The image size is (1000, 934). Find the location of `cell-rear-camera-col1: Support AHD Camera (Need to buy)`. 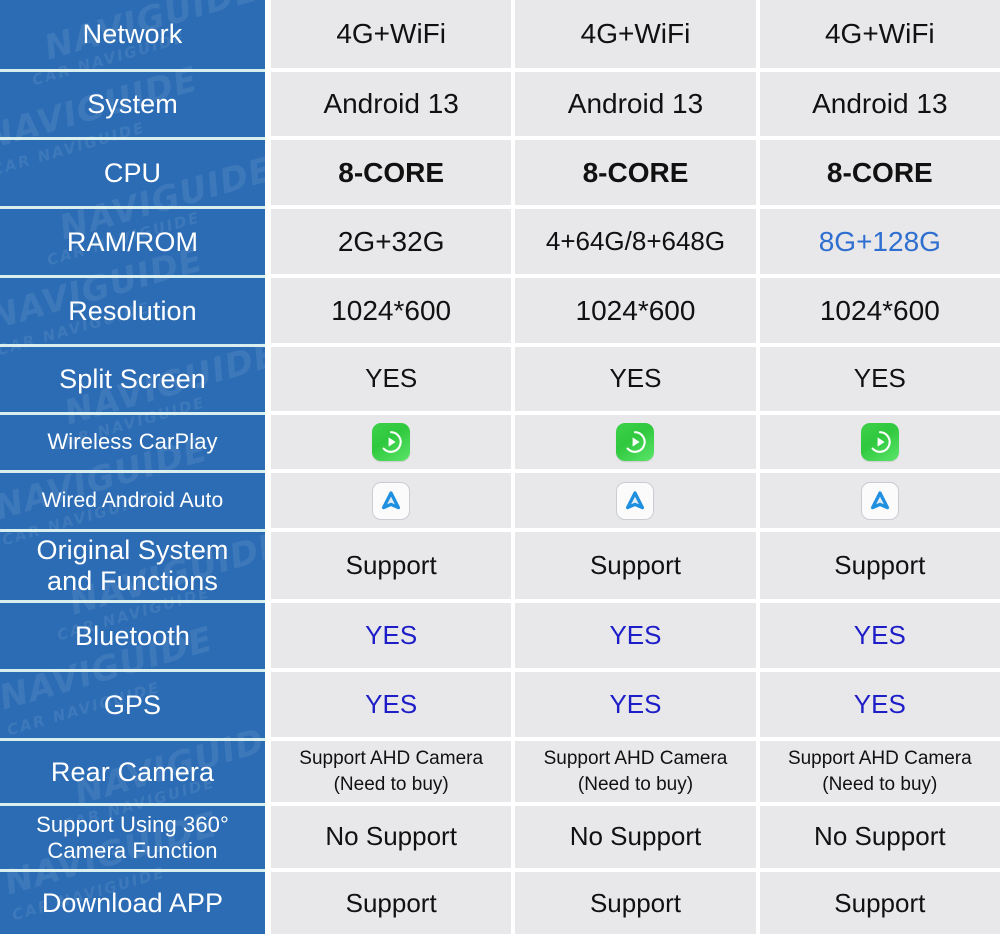

cell-rear-camera-col1: Support AHD Camera (Need to buy) is located at coordinates (393, 773).